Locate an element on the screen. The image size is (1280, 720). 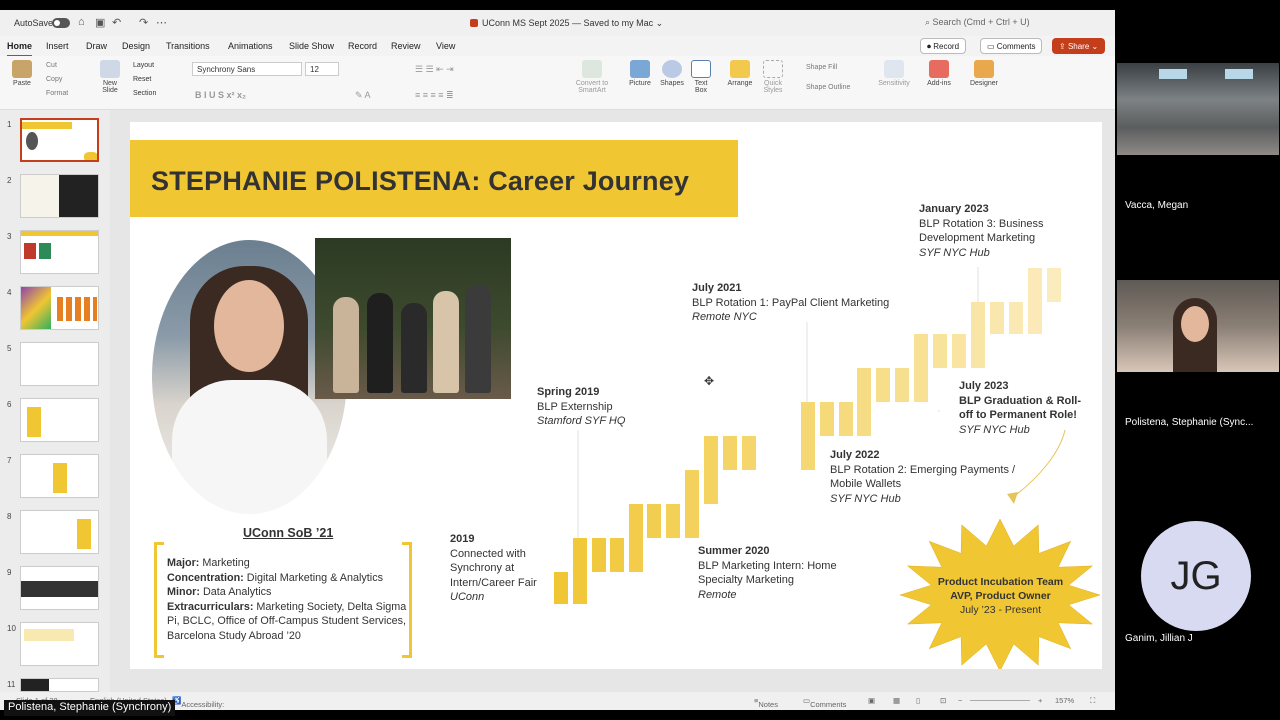
tab-view: View is located at coordinates (445, 46).